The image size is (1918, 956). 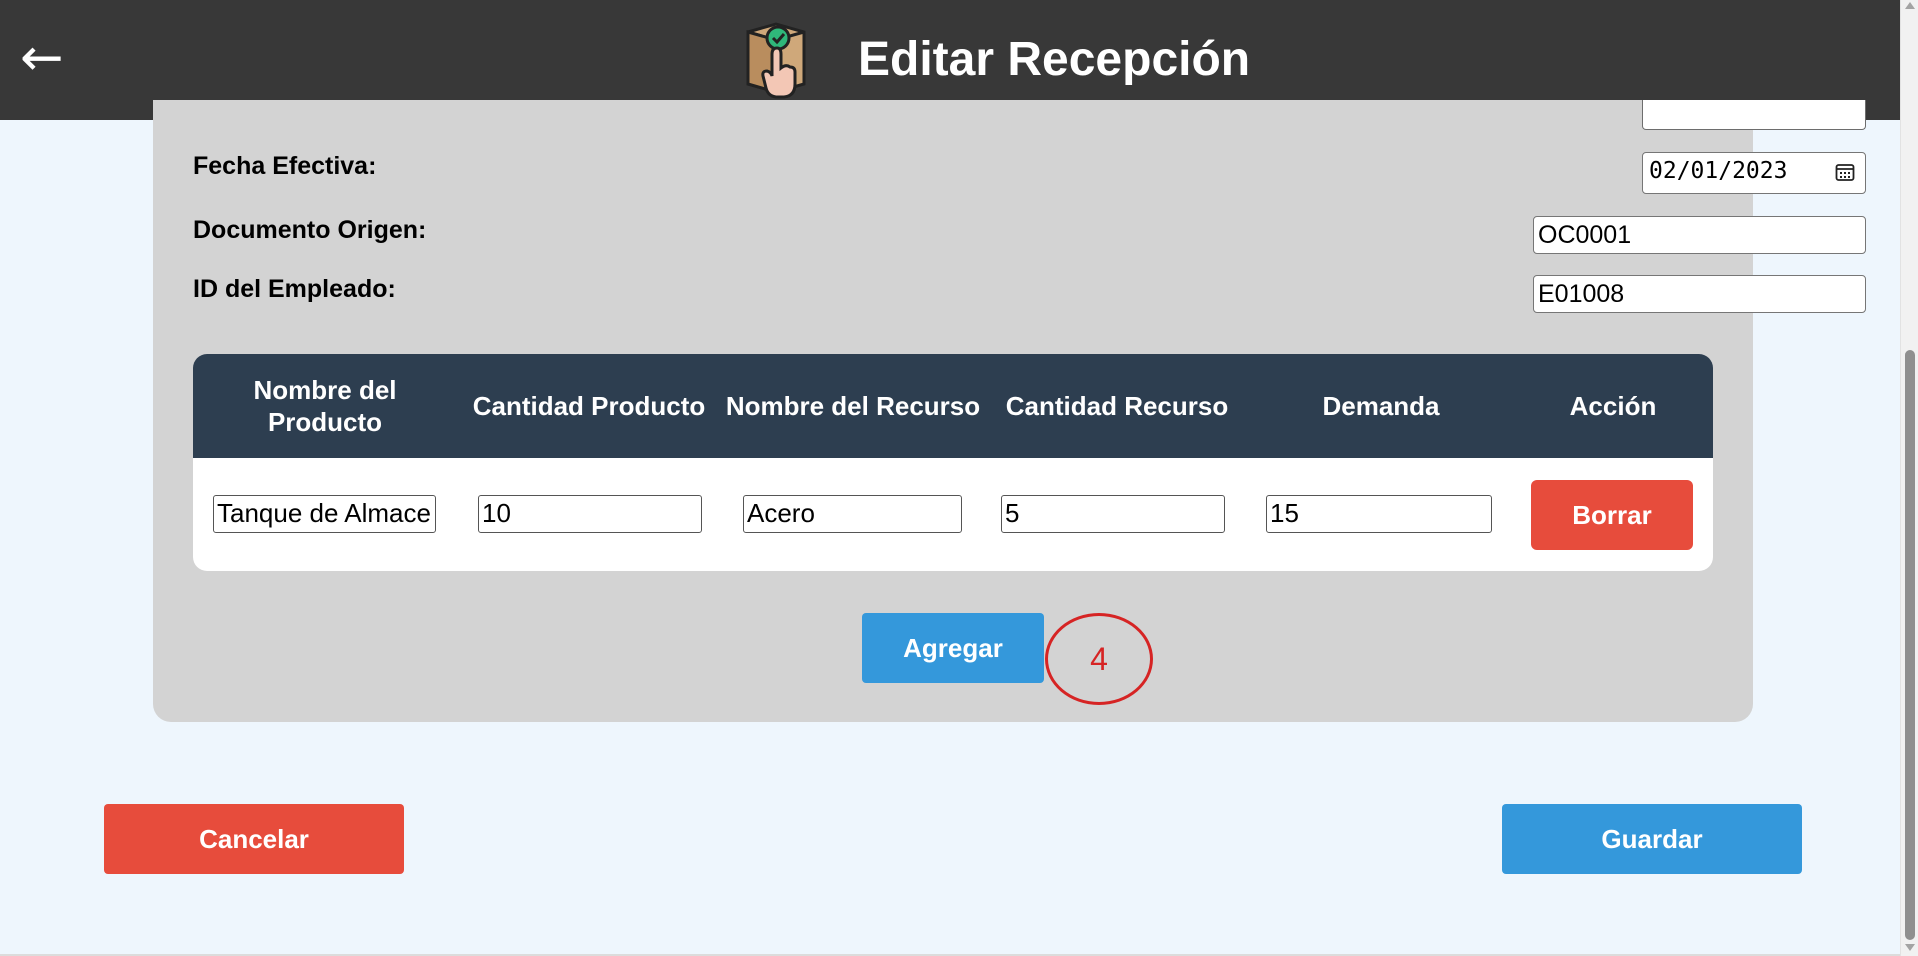 I want to click on fecha-efectiva-value: 02/01/2023, so click(x=1718, y=171).